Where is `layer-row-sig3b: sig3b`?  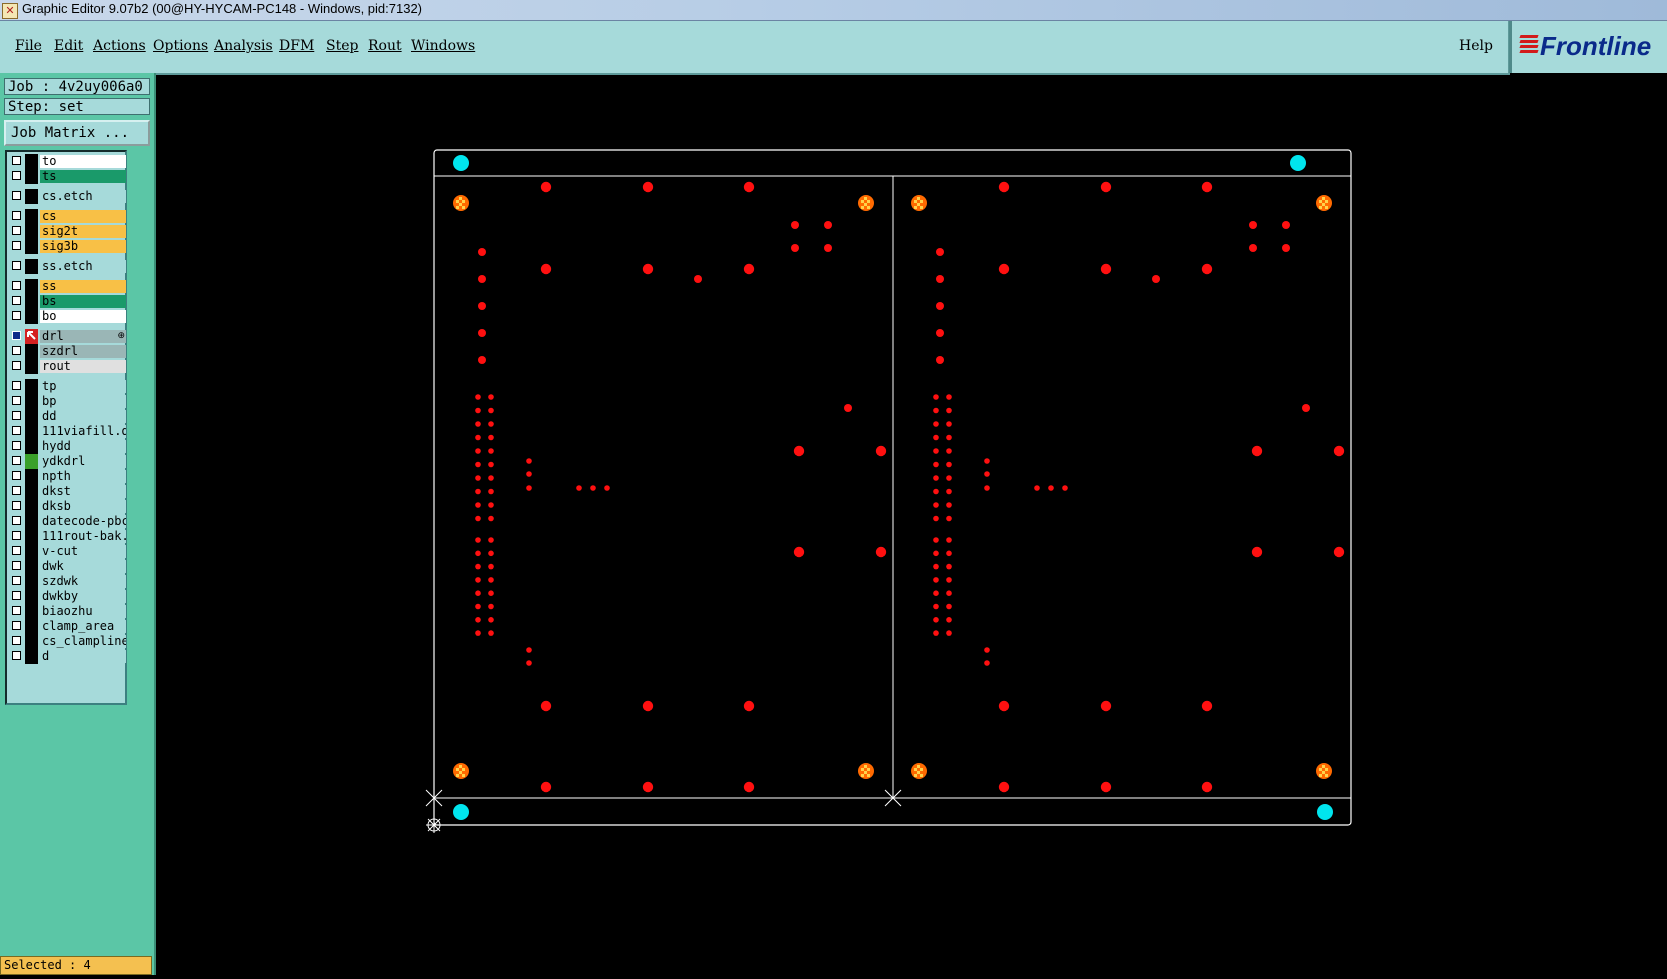 layer-row-sig3b: sig3b is located at coordinates (68, 246).